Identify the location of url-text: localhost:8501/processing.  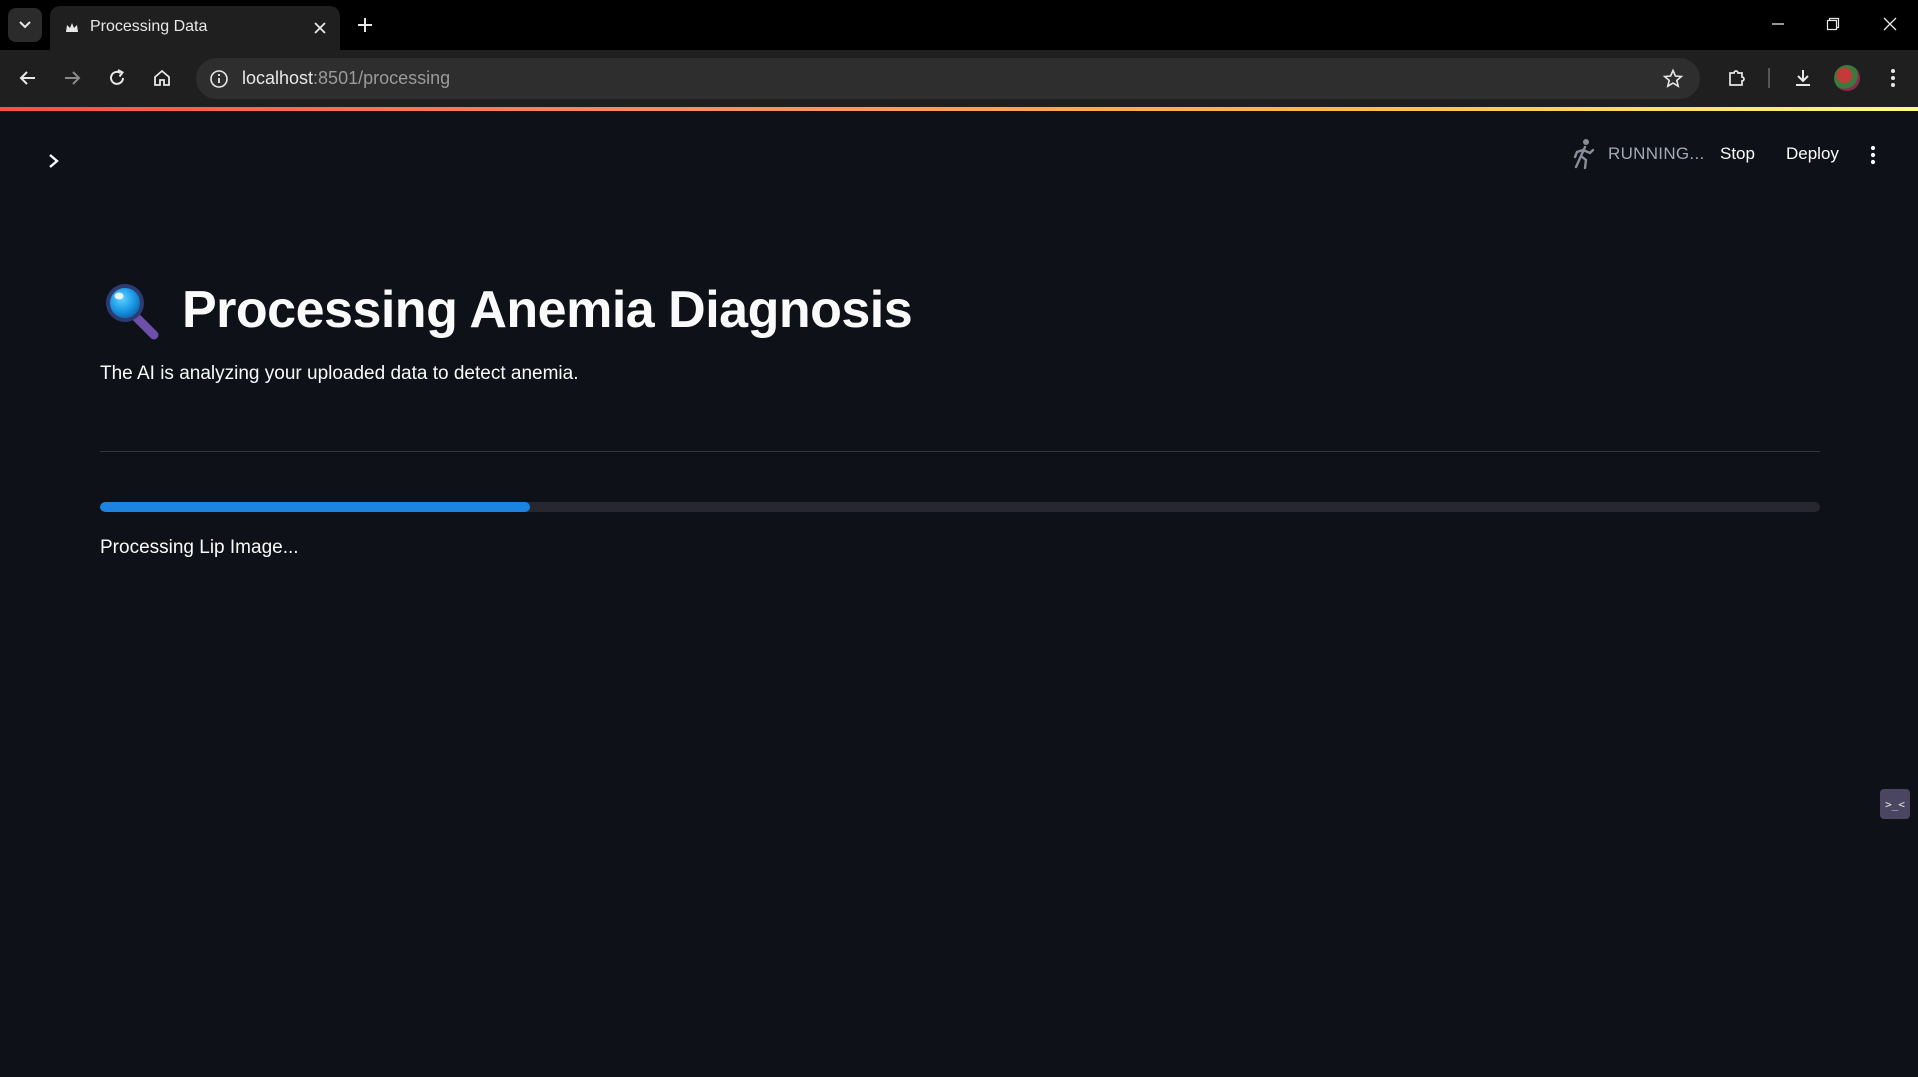
(346, 78).